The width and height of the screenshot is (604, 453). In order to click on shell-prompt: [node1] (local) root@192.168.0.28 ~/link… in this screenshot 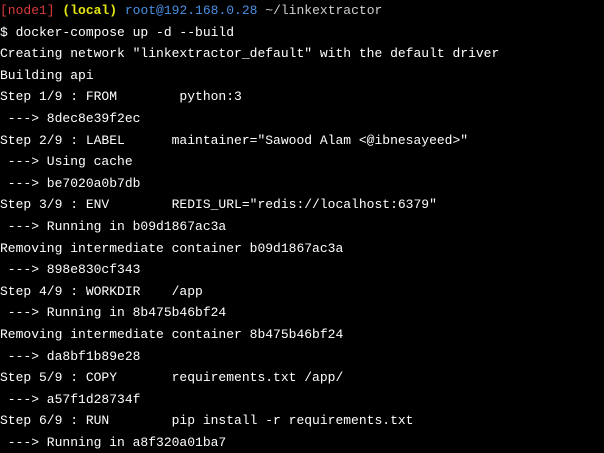, I will do `click(302, 11)`.